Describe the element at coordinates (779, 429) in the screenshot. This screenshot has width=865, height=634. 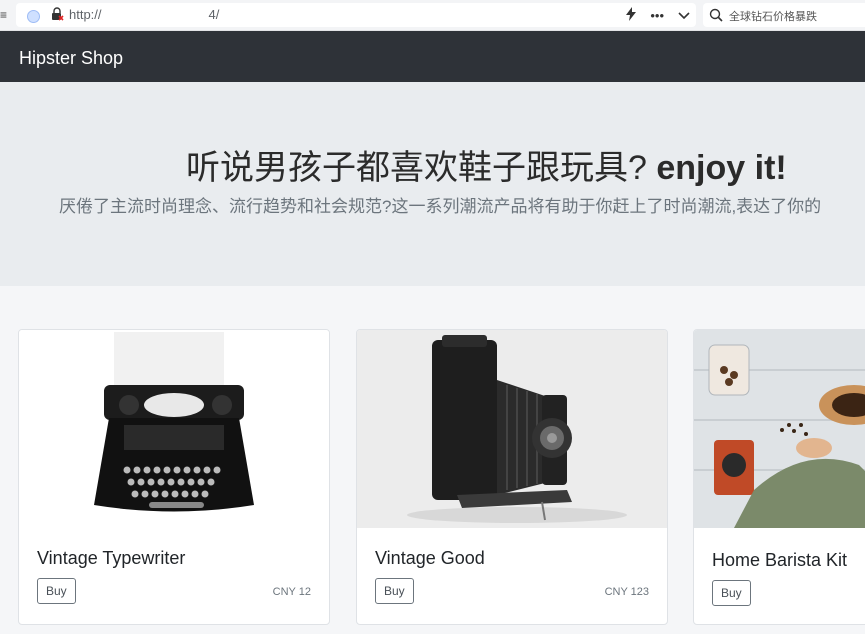
I see `coffee-image` at that location.